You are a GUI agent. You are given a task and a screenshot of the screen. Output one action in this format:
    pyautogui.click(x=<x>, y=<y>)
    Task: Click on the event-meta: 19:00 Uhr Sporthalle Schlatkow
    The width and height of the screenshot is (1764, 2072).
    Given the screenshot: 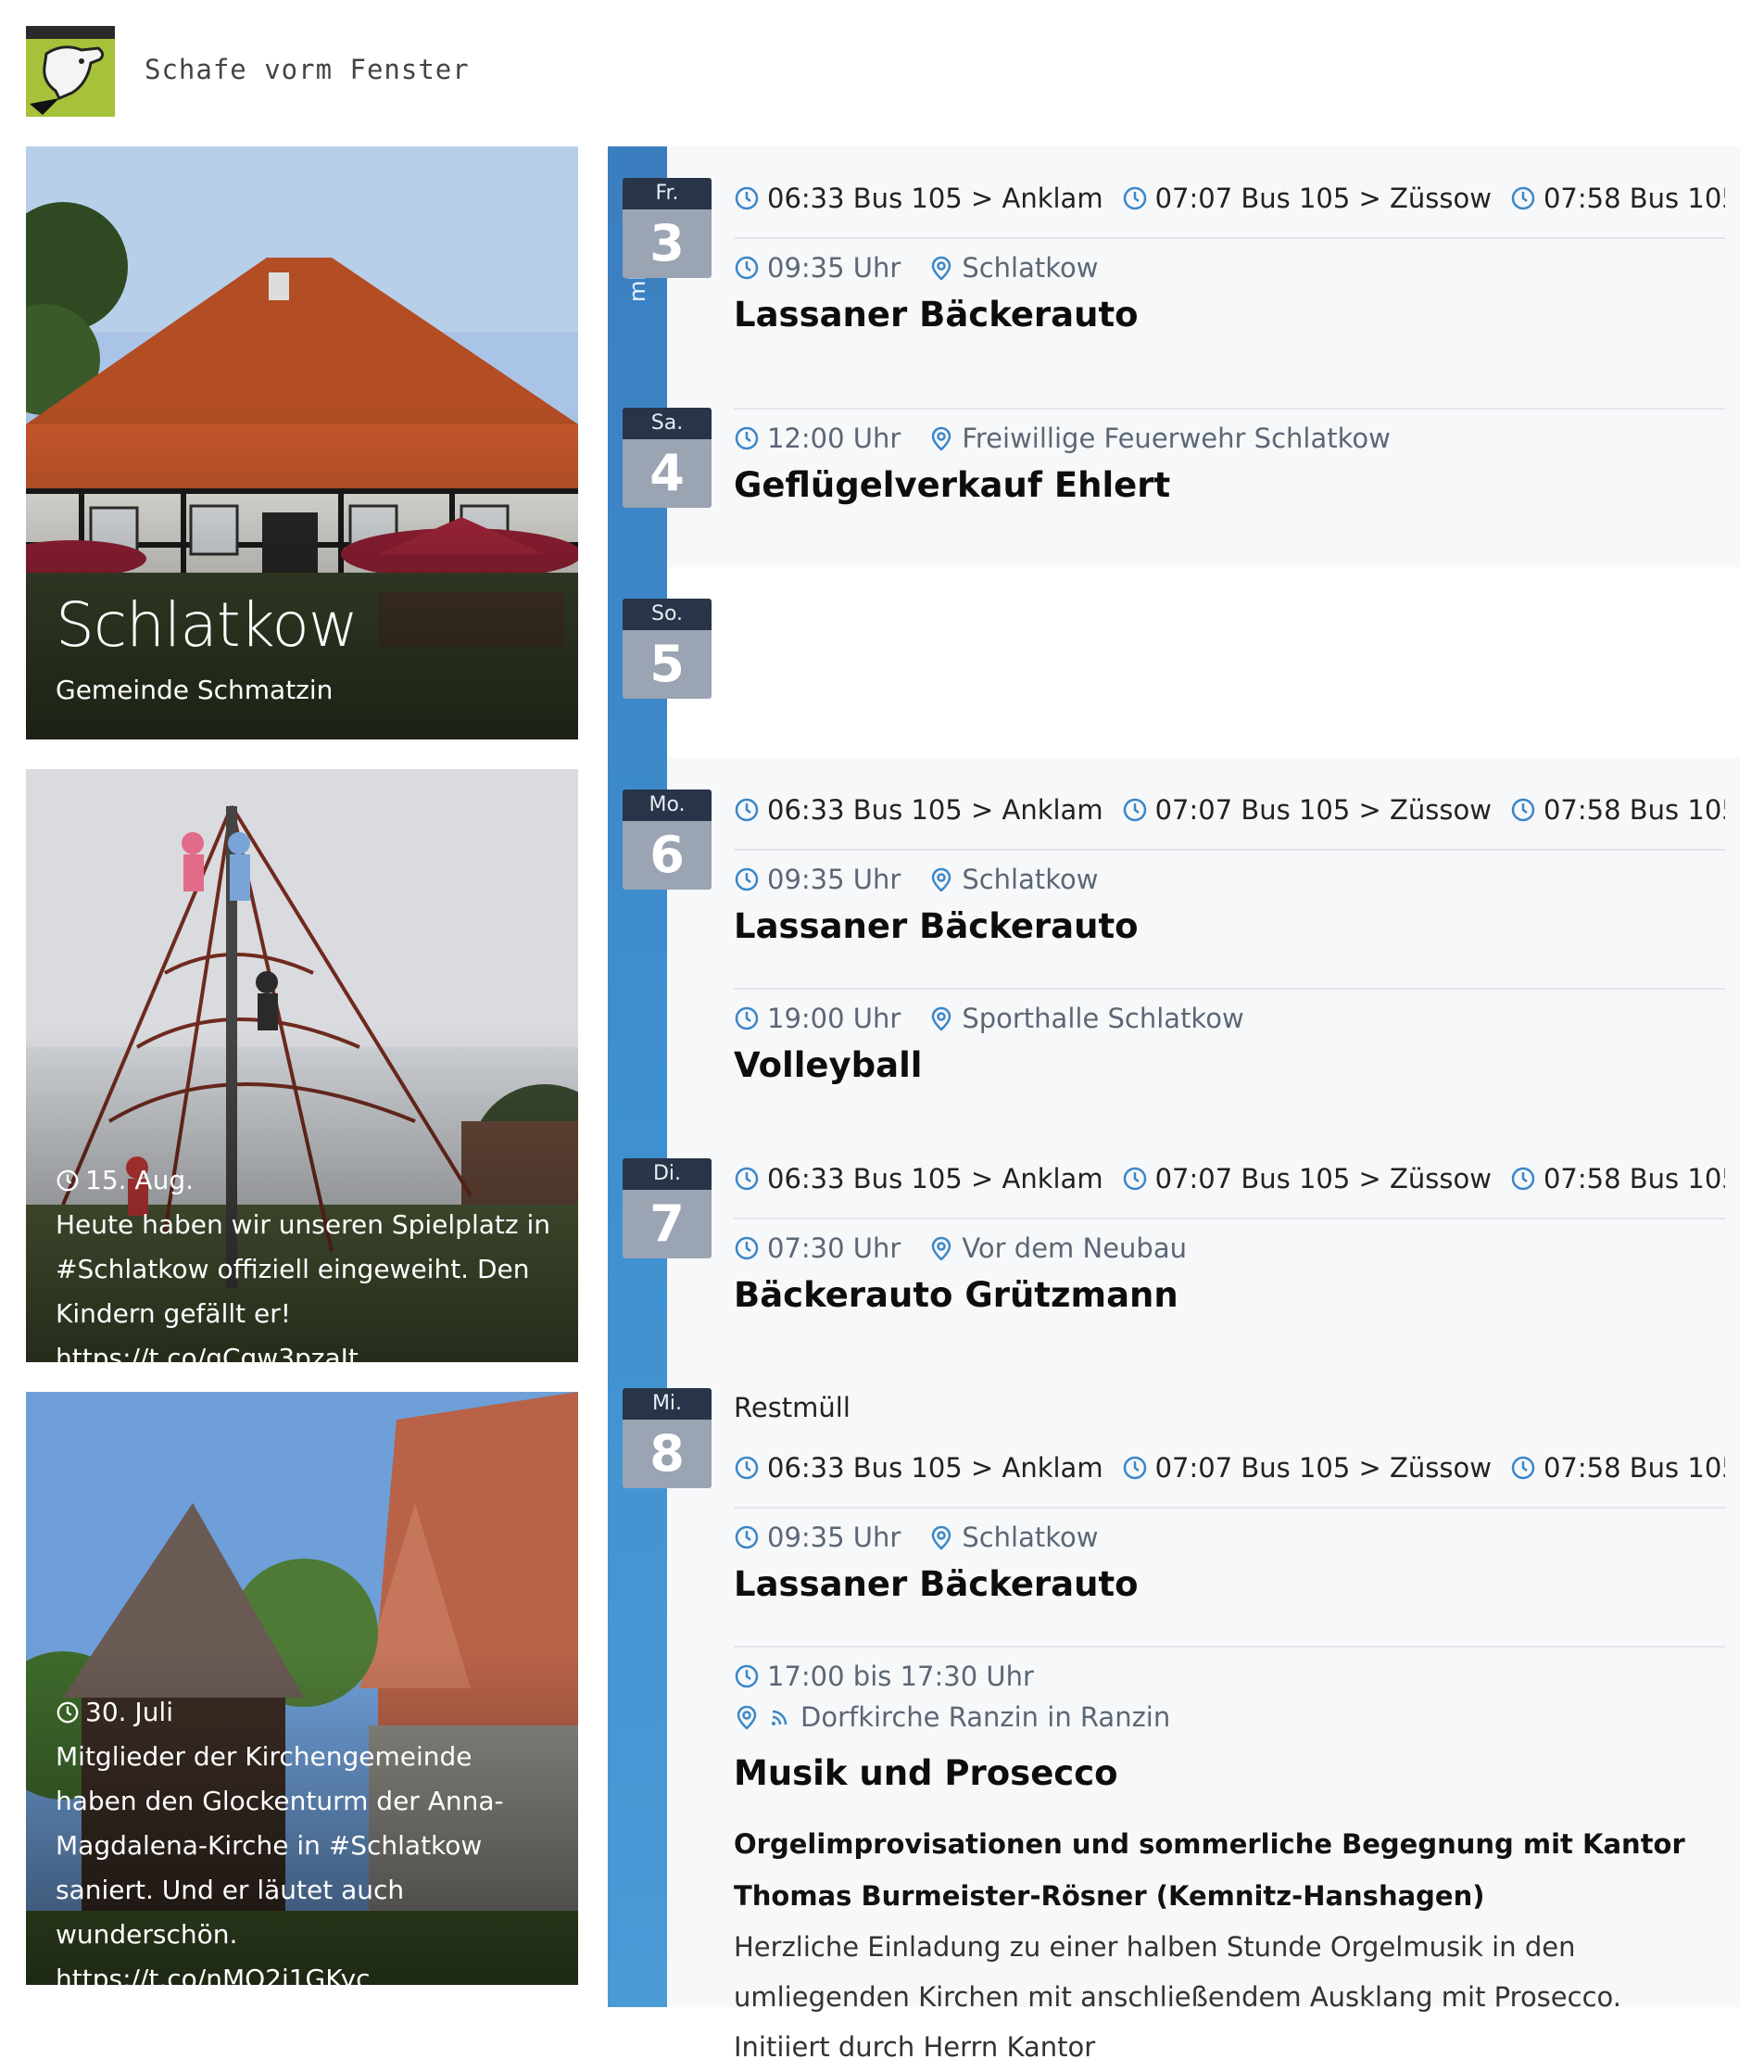 What is the action you would take?
    pyautogui.click(x=989, y=1018)
    